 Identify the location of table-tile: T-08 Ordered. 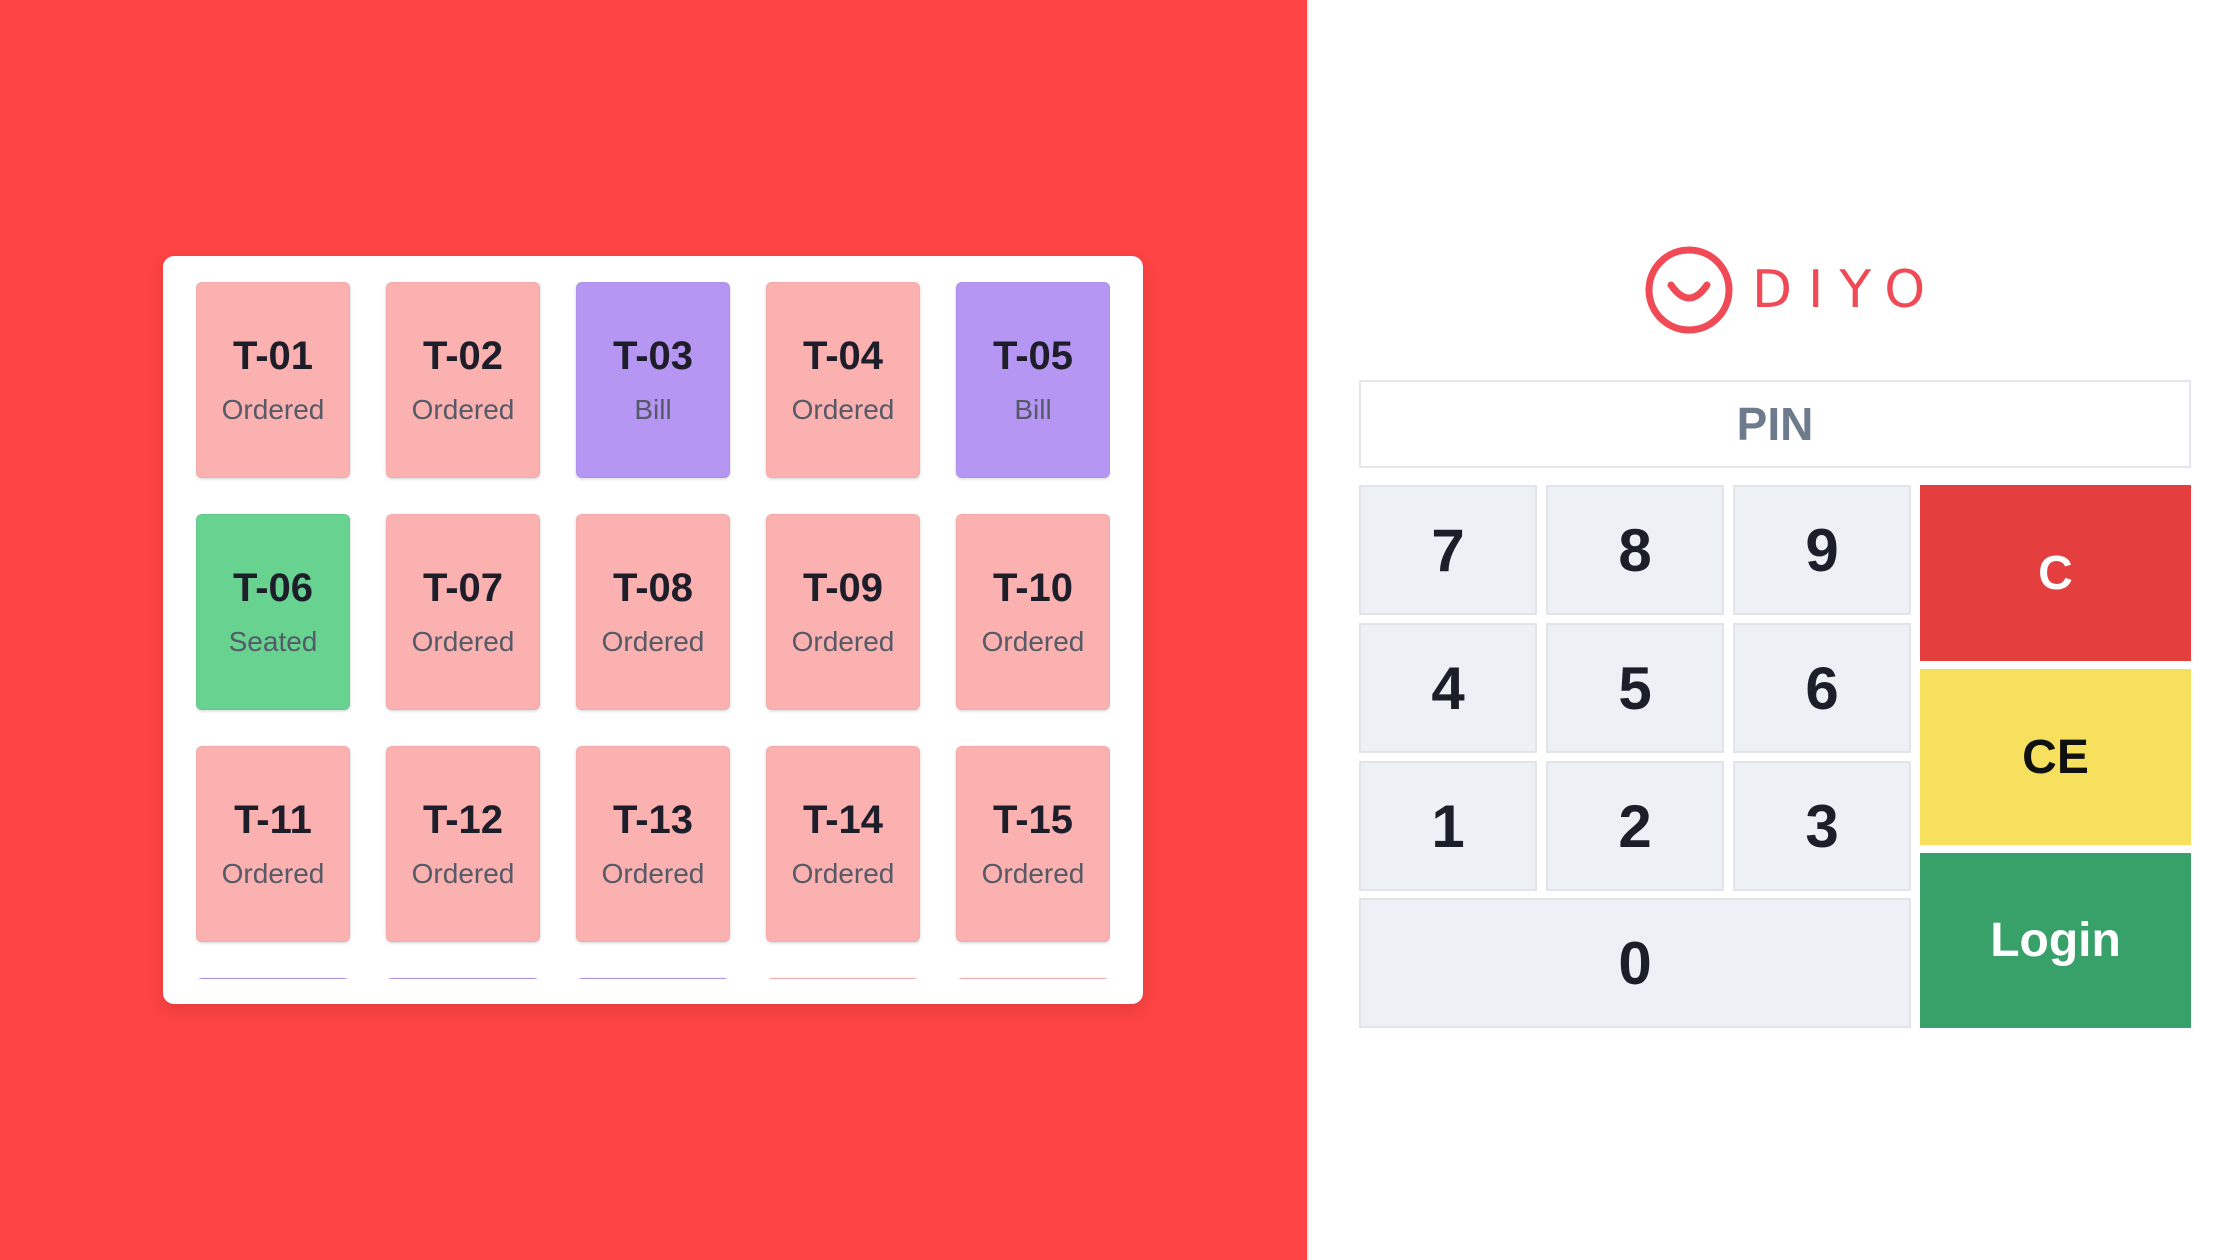
(653, 612).